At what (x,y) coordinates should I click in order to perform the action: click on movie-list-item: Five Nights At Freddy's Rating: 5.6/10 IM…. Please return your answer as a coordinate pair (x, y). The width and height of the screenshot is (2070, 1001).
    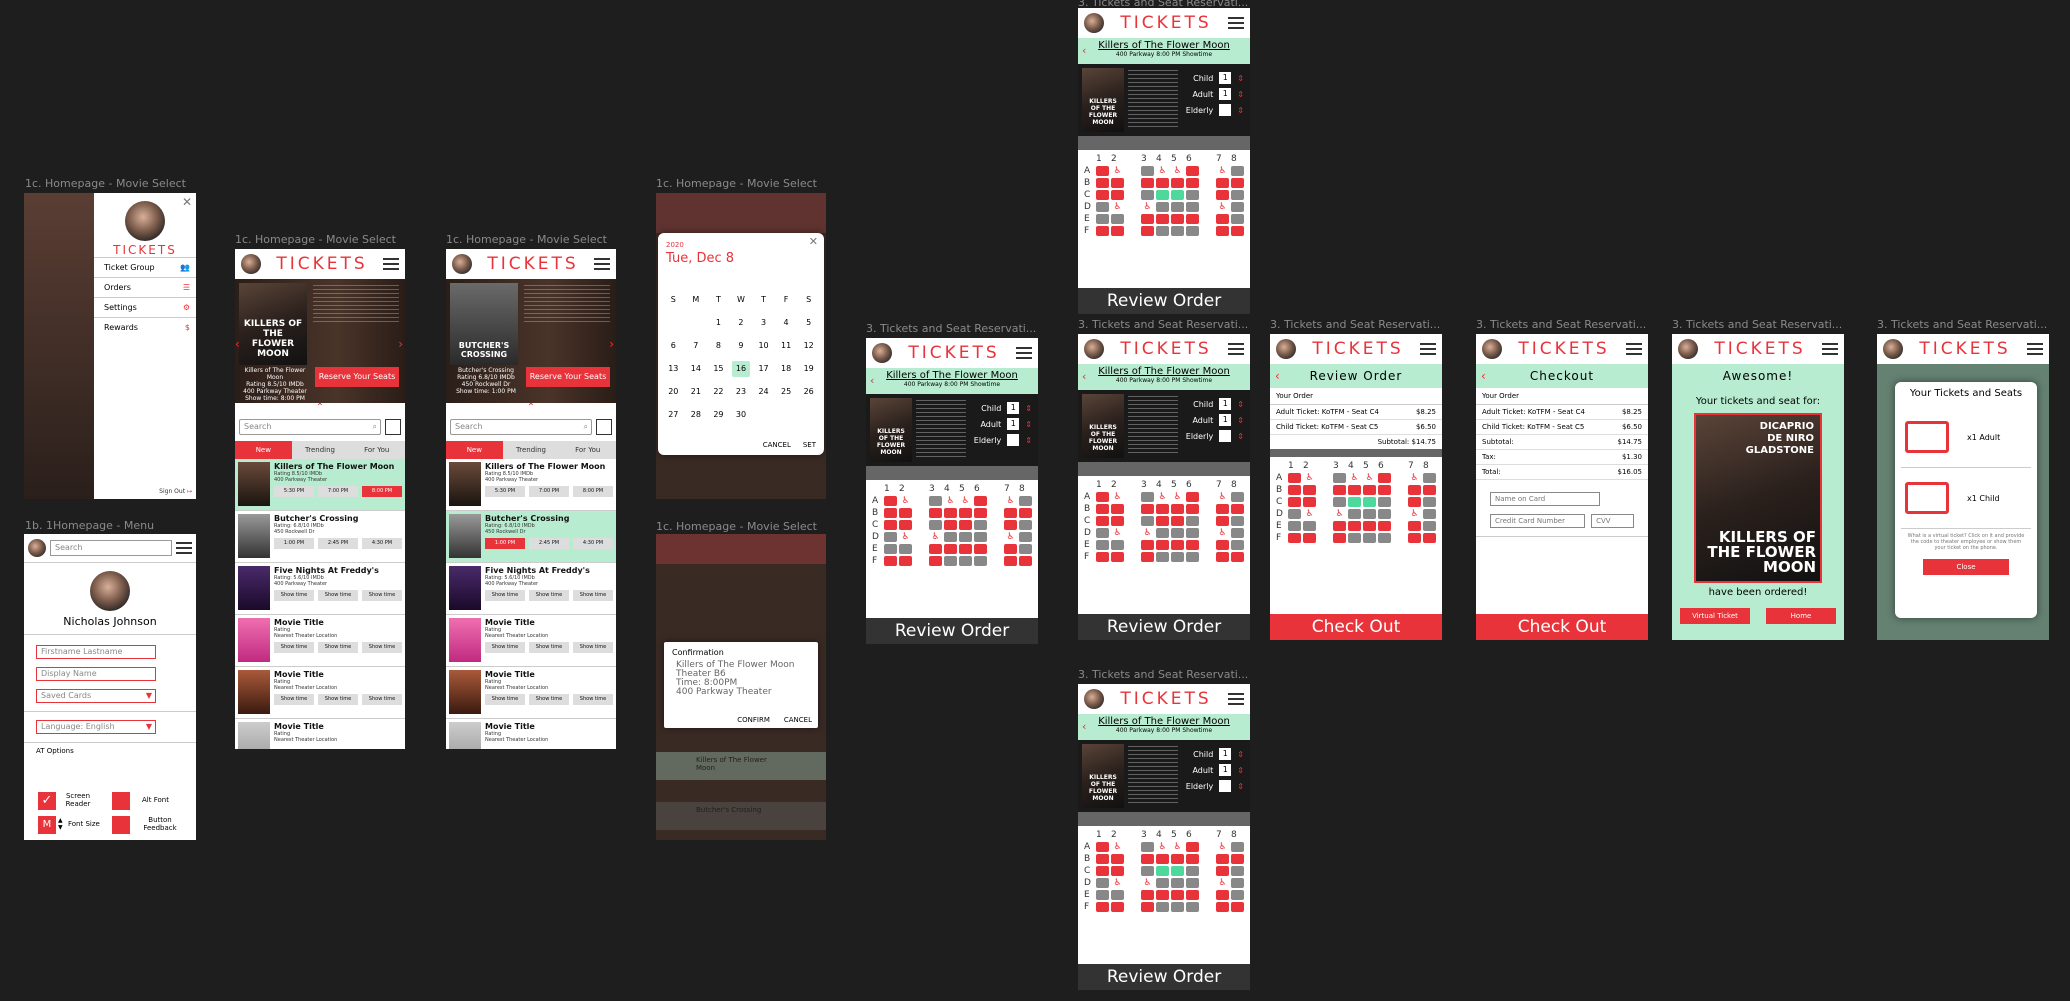
    Looking at the image, I should click on (531, 589).